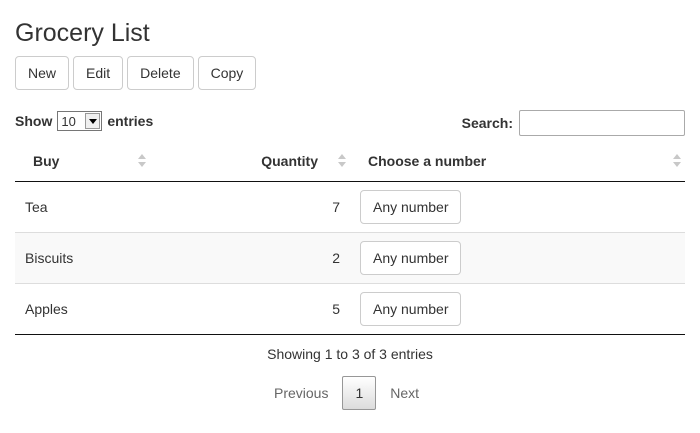 The width and height of the screenshot is (700, 433). Describe the element at coordinates (82, 33) in the screenshot. I see `page-title: Grocery List` at that location.